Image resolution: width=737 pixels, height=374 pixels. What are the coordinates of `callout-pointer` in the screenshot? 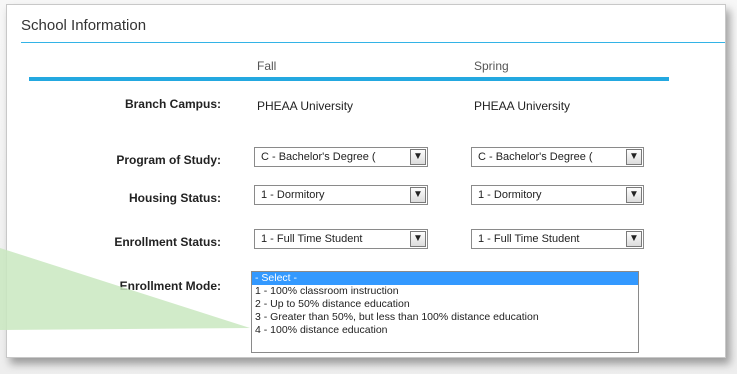 It's located at (125, 289).